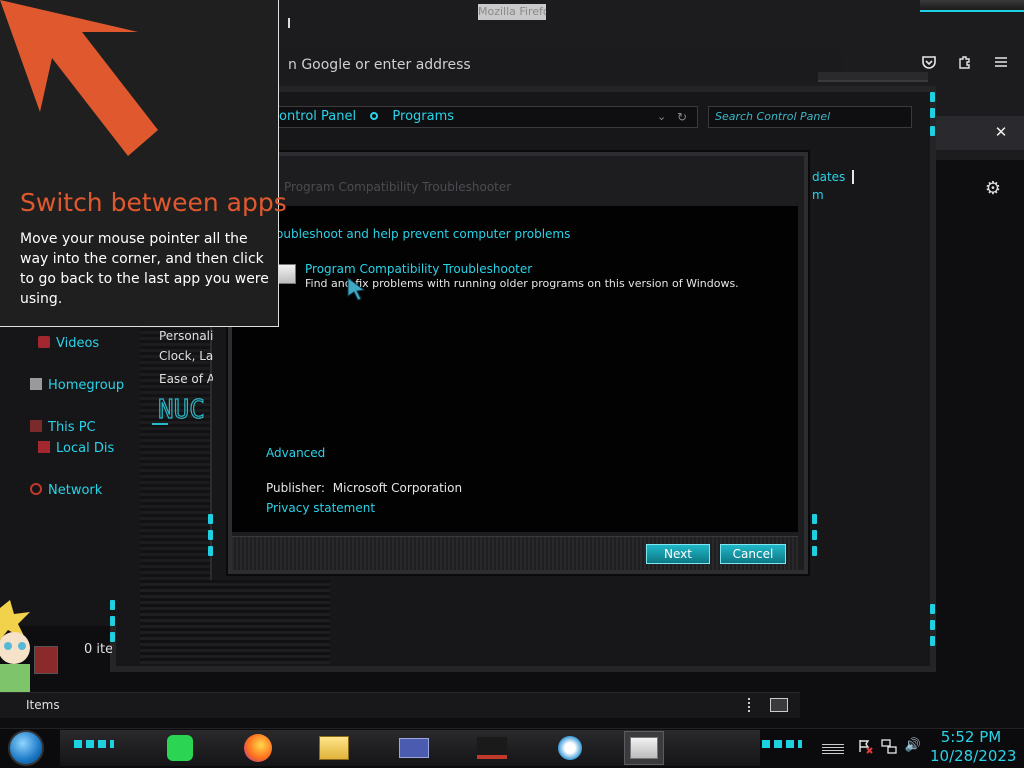 The image size is (1024, 768). What do you see at coordinates (488, 117) in the screenshot?
I see `control-panel-address-bar: ontrol Panel Programs ⌄ ↻` at bounding box center [488, 117].